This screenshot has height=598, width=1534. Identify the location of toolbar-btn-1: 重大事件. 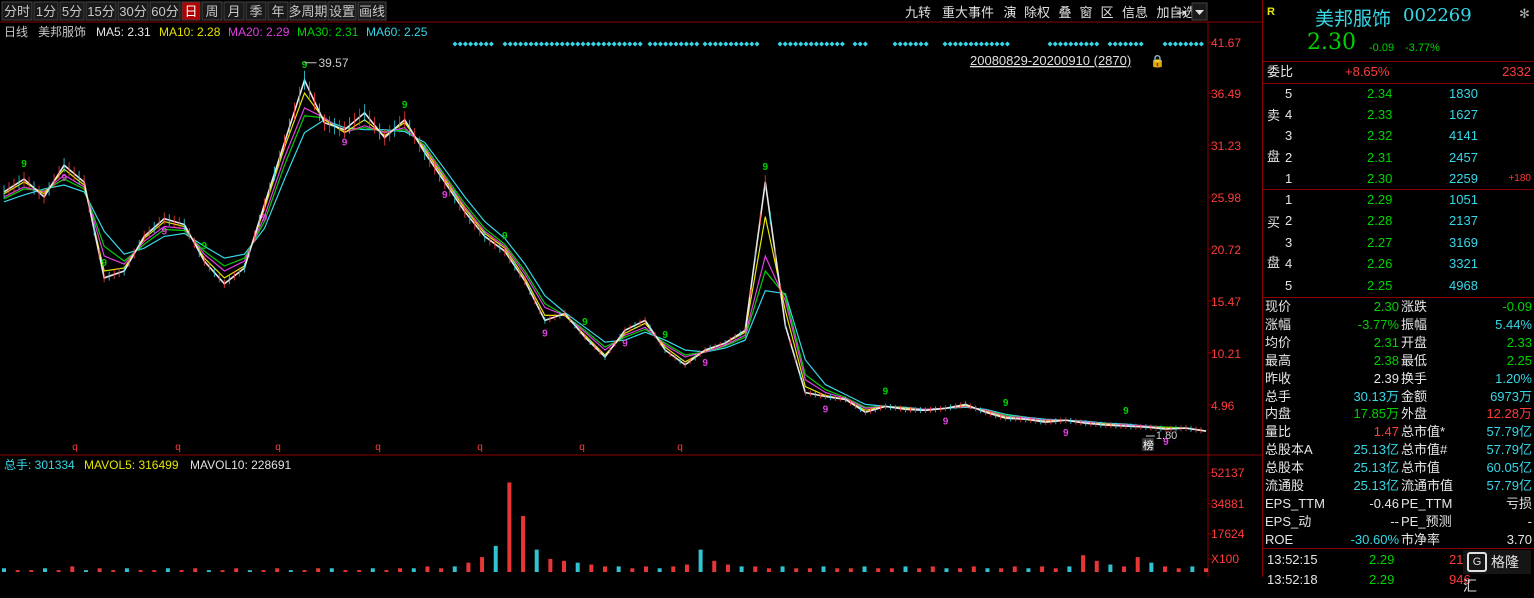
(968, 12).